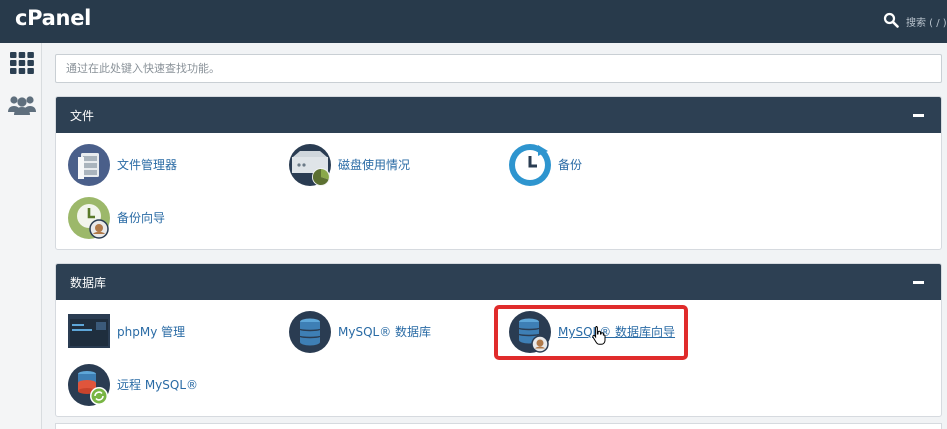  I want to click on backup-item: 备份, so click(558, 164).